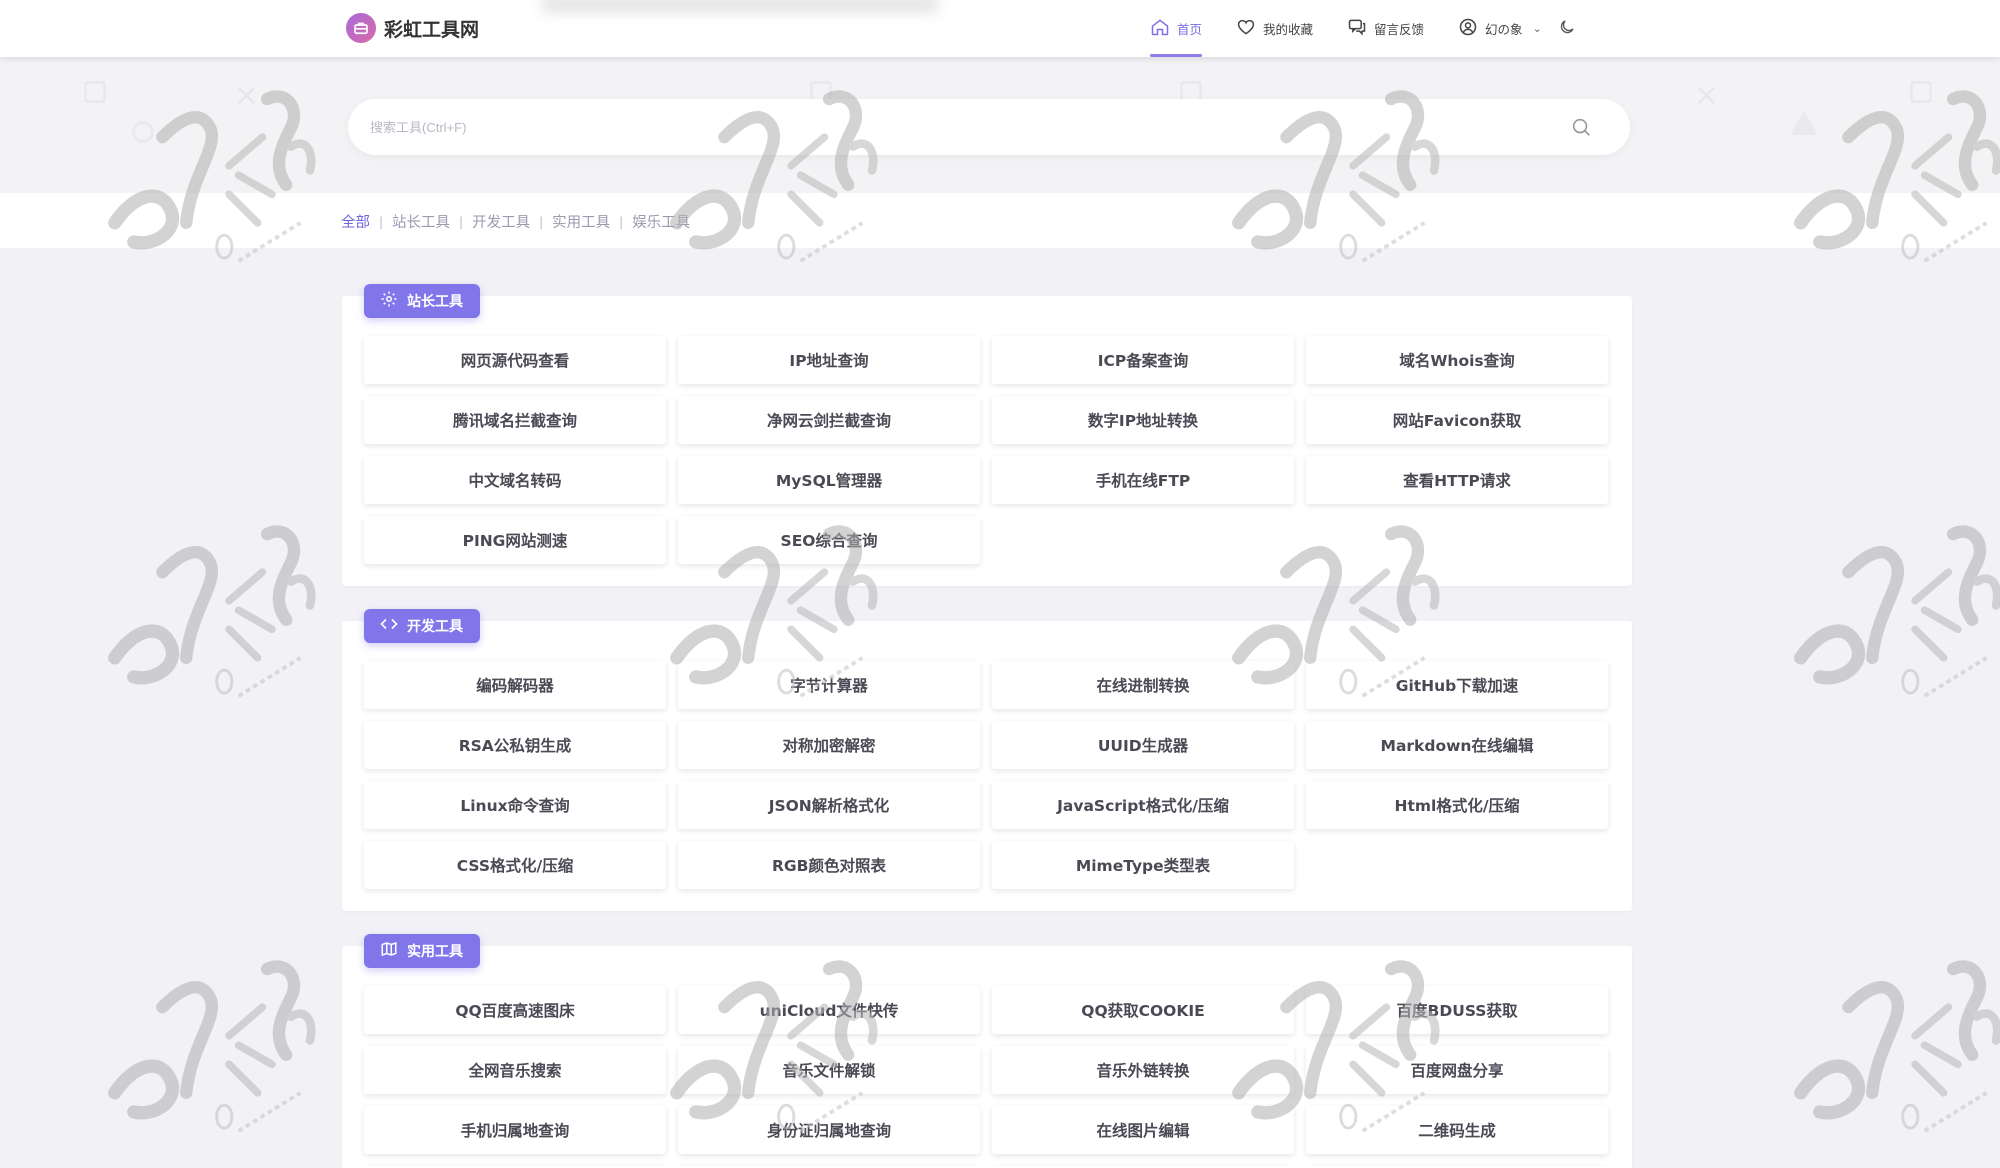 This screenshot has width=2000, height=1168. Describe the element at coordinates (421, 221) in the screenshot. I see `filter-webmaster: 站长工具` at that location.